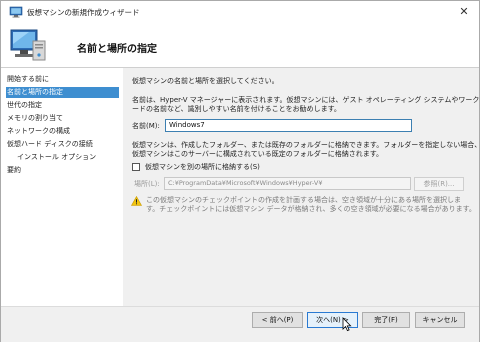  What do you see at coordinates (202, 167) in the screenshot?
I see `store-elsewhere-label: 仮想マシンを別の場所に格納する(S)` at bounding box center [202, 167].